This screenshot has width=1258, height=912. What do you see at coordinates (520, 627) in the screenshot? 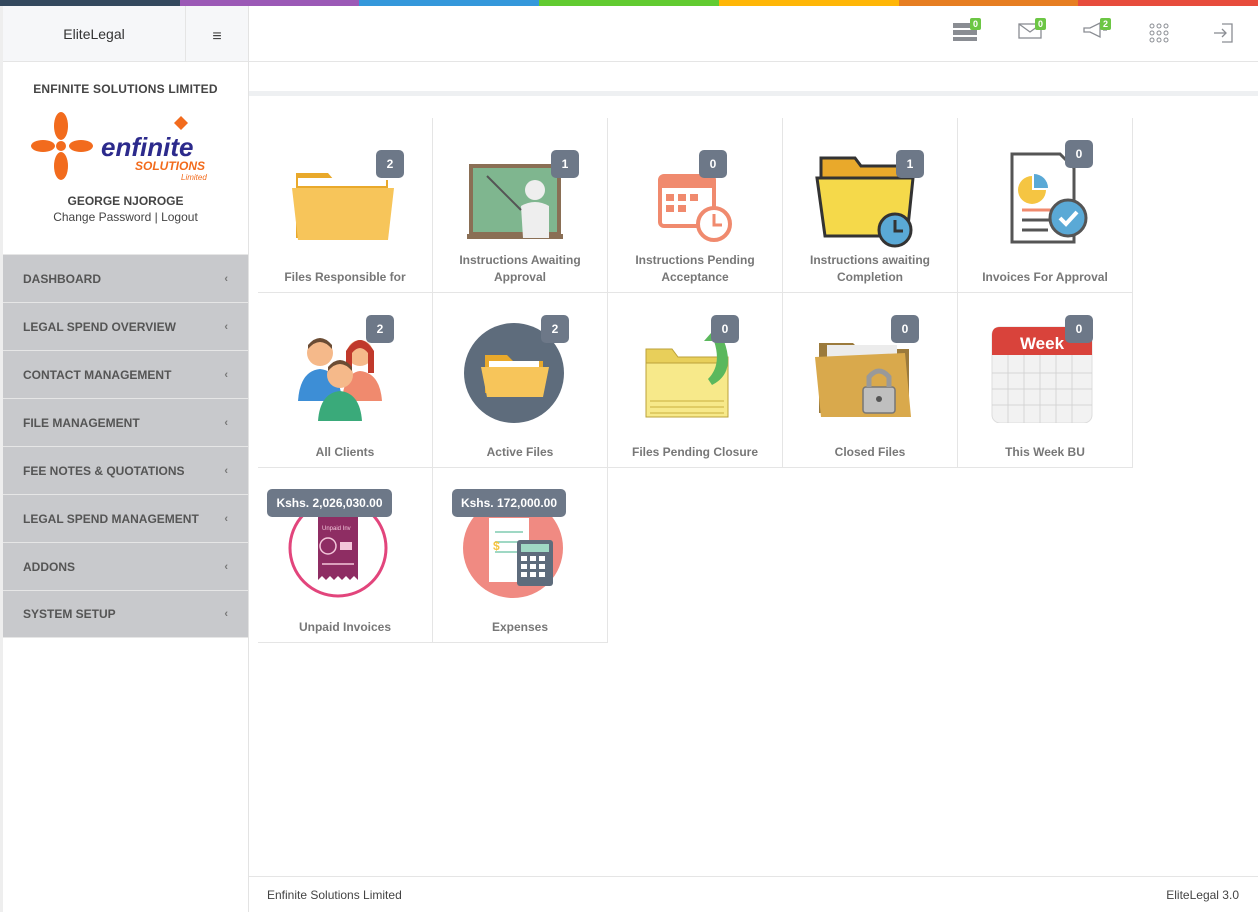
I see `tile-label: Expenses` at bounding box center [520, 627].